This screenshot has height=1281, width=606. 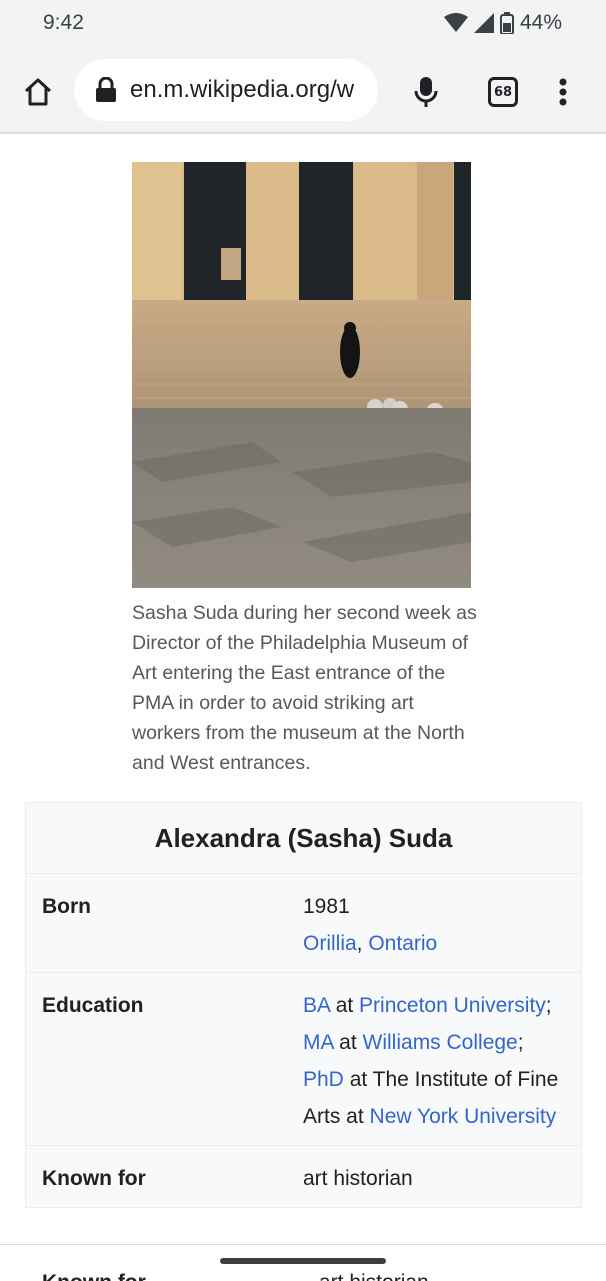 I want to click on ba-link: BA, so click(x=316, y=1005).